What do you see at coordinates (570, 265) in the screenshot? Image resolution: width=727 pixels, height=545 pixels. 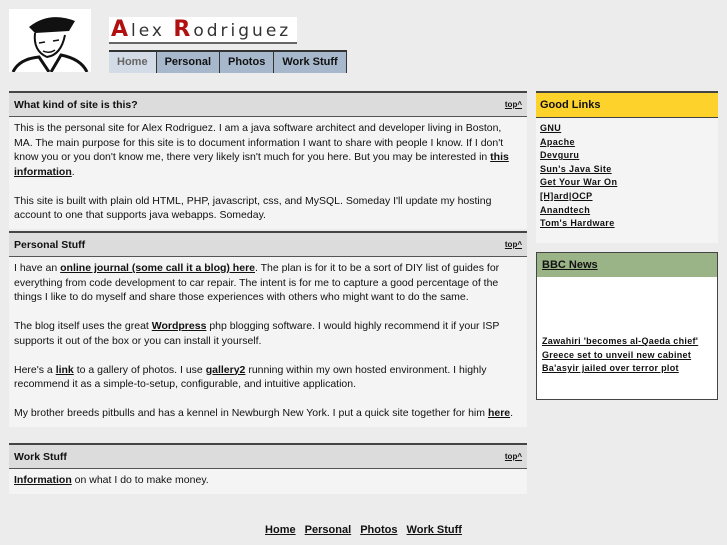 I see `bbc-news-title: BBC News` at bounding box center [570, 265].